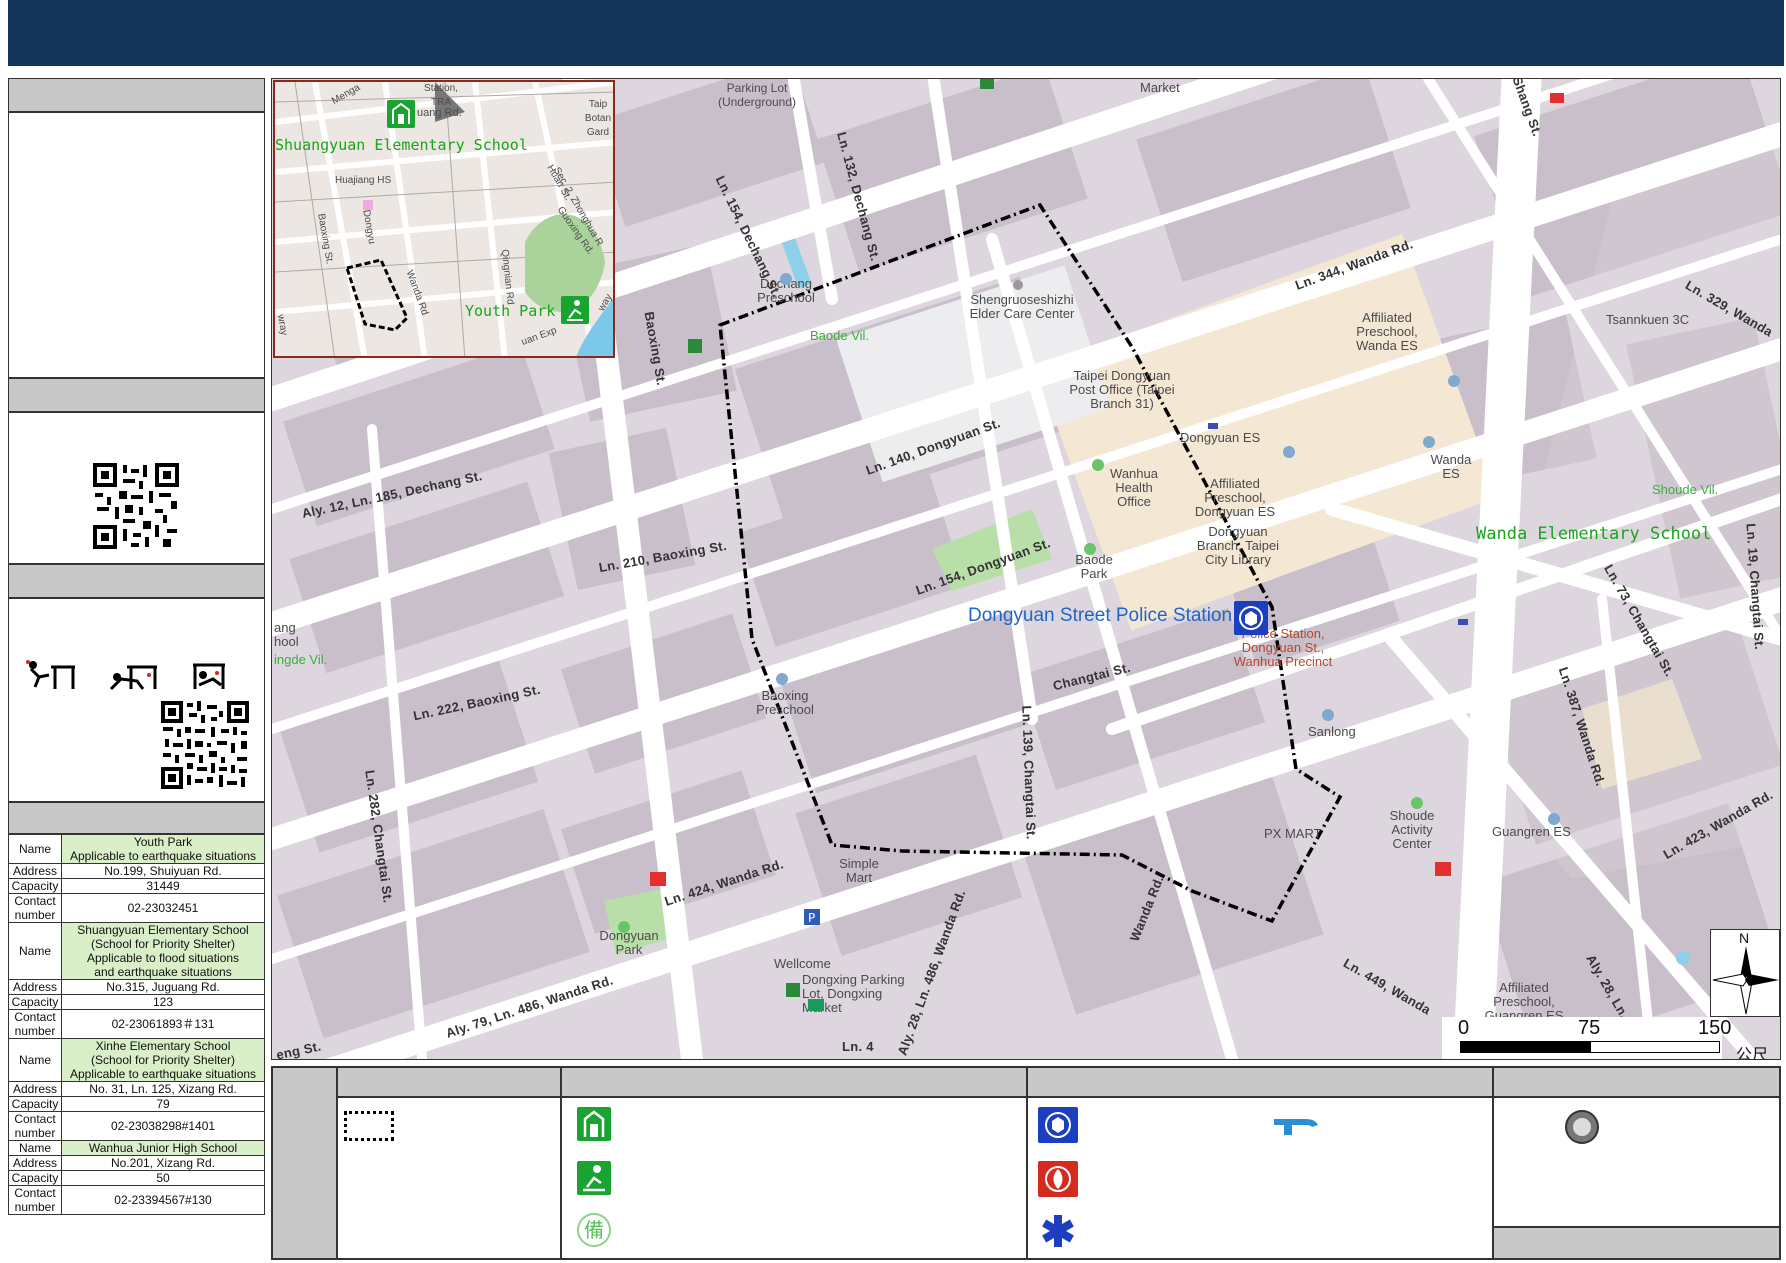 This screenshot has width=1786, height=1263. I want to click on qr-panel-body, so click(136, 488).